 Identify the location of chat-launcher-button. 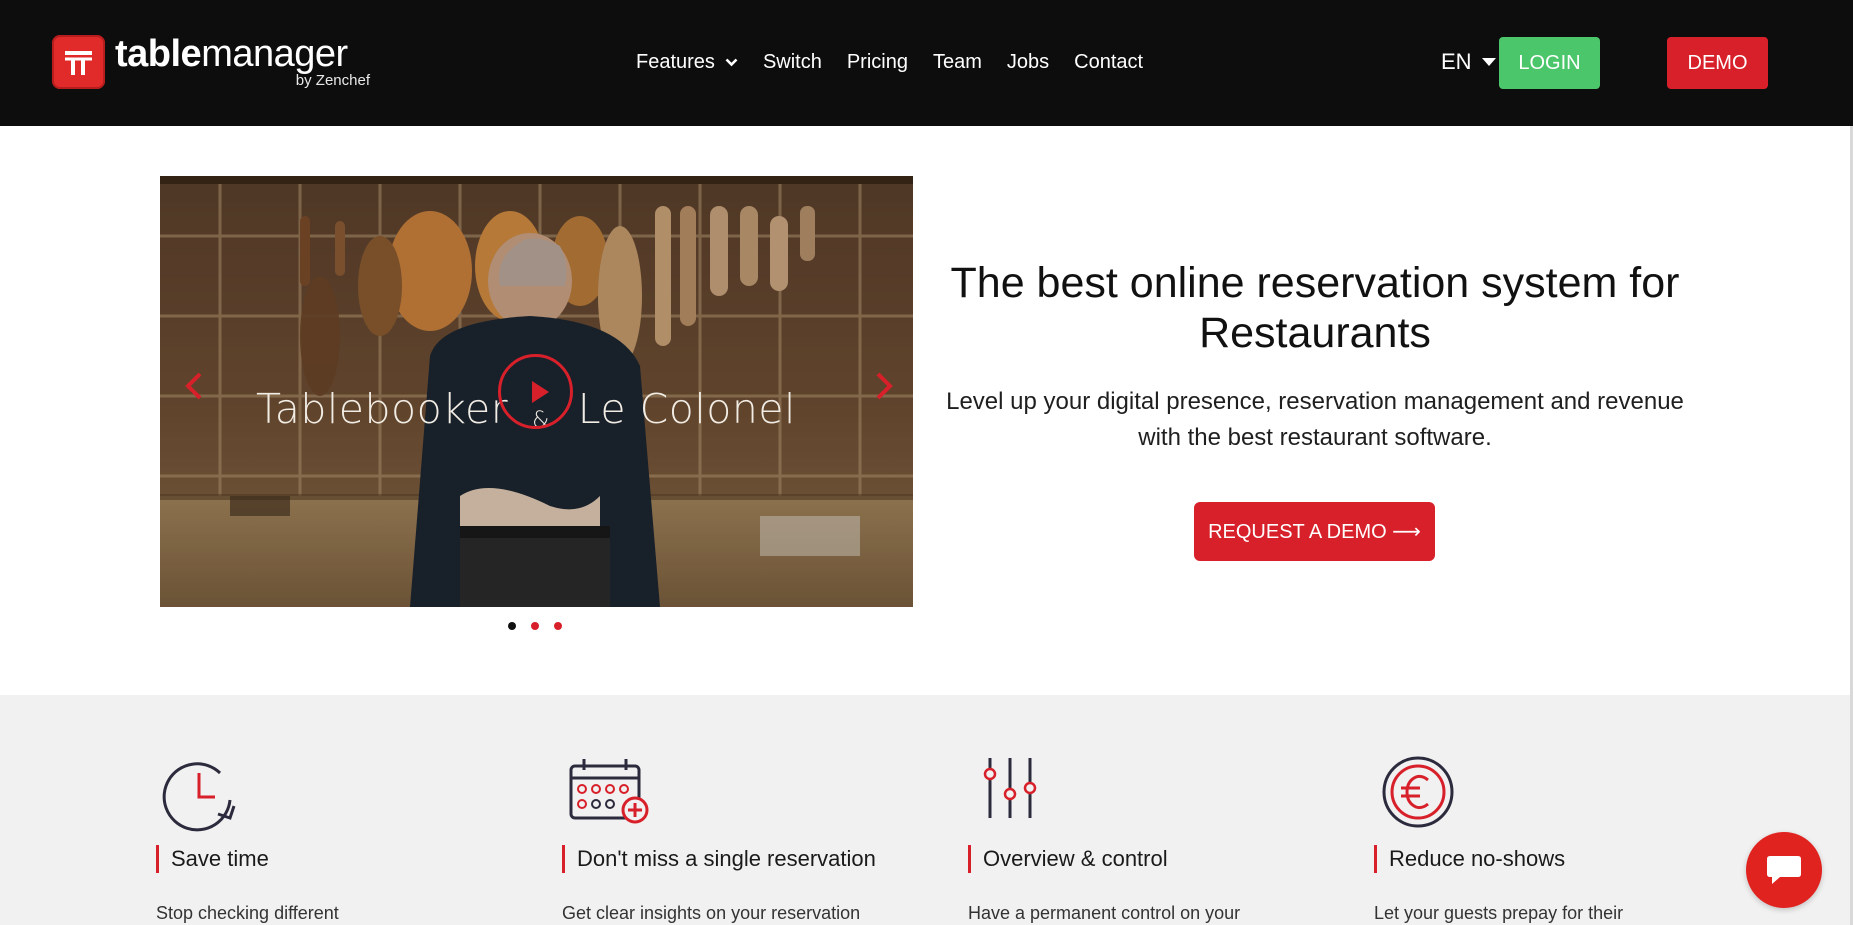
(1784, 870).